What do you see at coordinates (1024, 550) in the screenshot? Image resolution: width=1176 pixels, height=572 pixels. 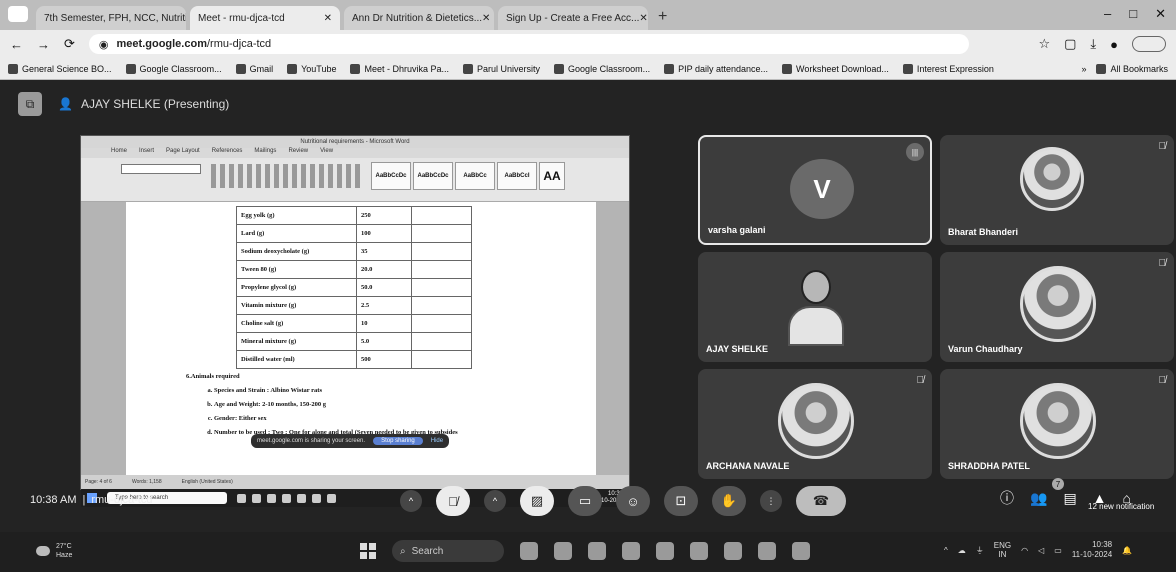 I see `wifi-icon: ◠` at bounding box center [1024, 550].